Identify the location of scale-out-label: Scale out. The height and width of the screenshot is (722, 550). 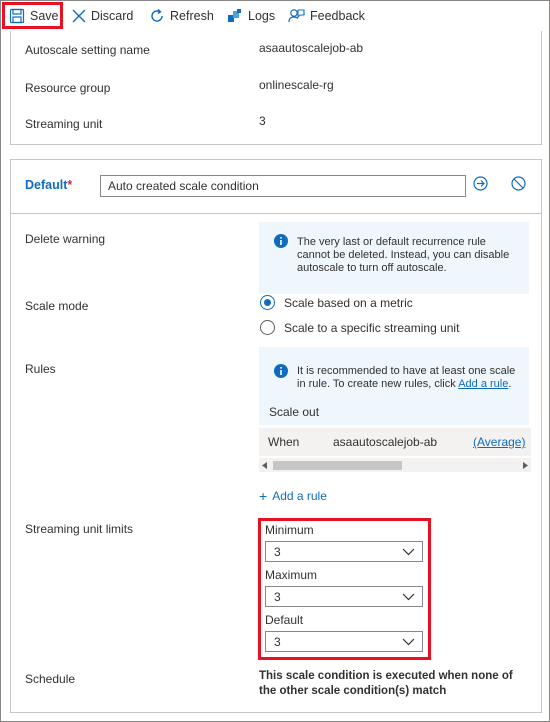
(294, 412).